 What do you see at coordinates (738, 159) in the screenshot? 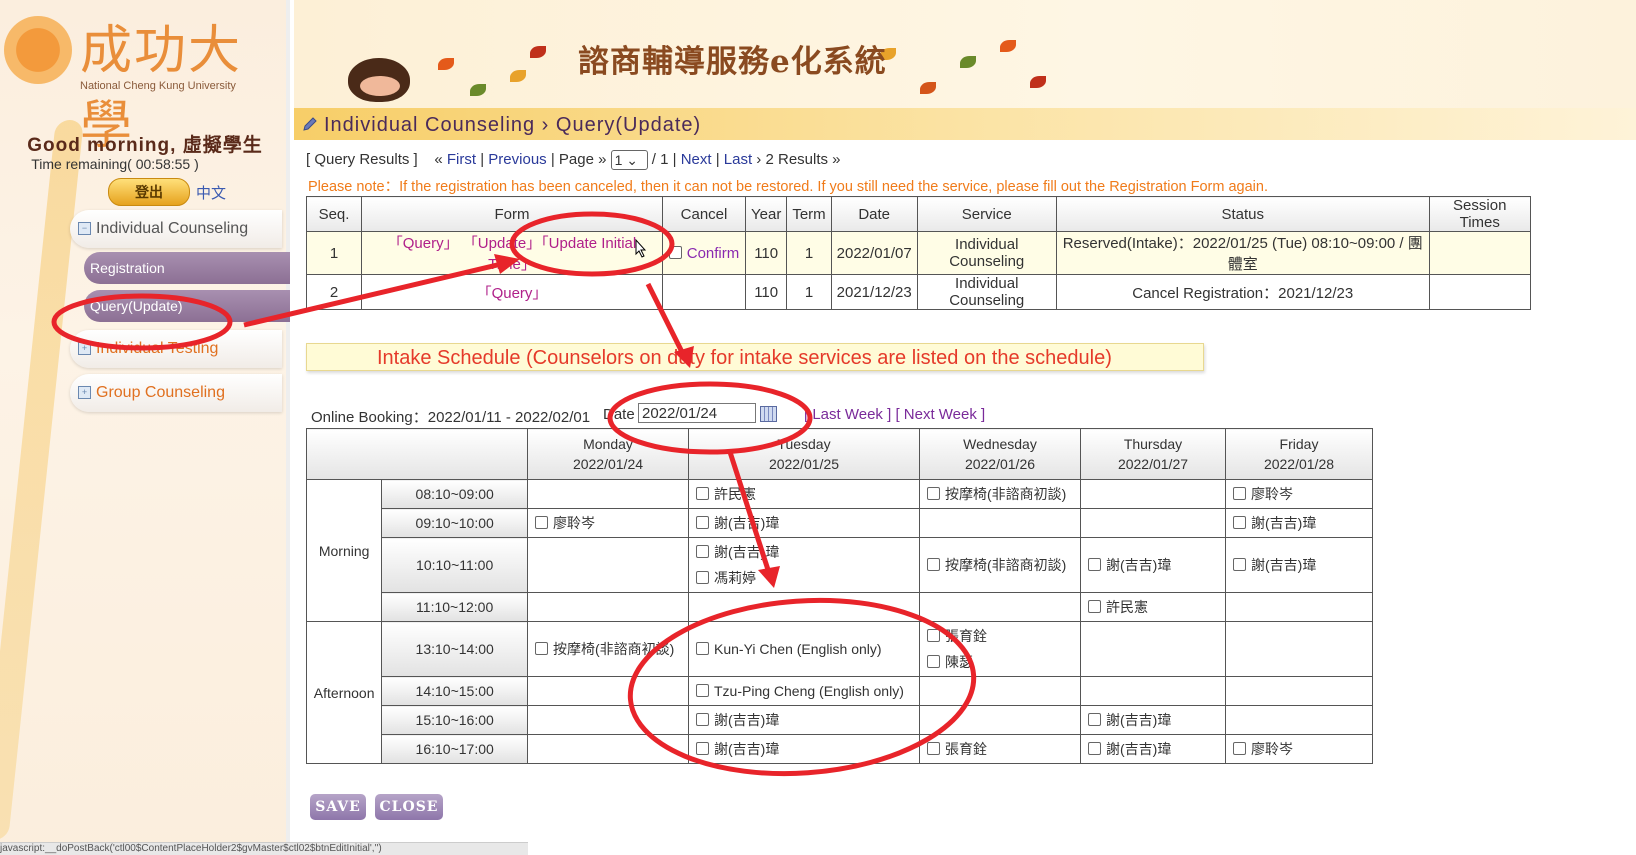
I see `last-page-link: Last` at bounding box center [738, 159].